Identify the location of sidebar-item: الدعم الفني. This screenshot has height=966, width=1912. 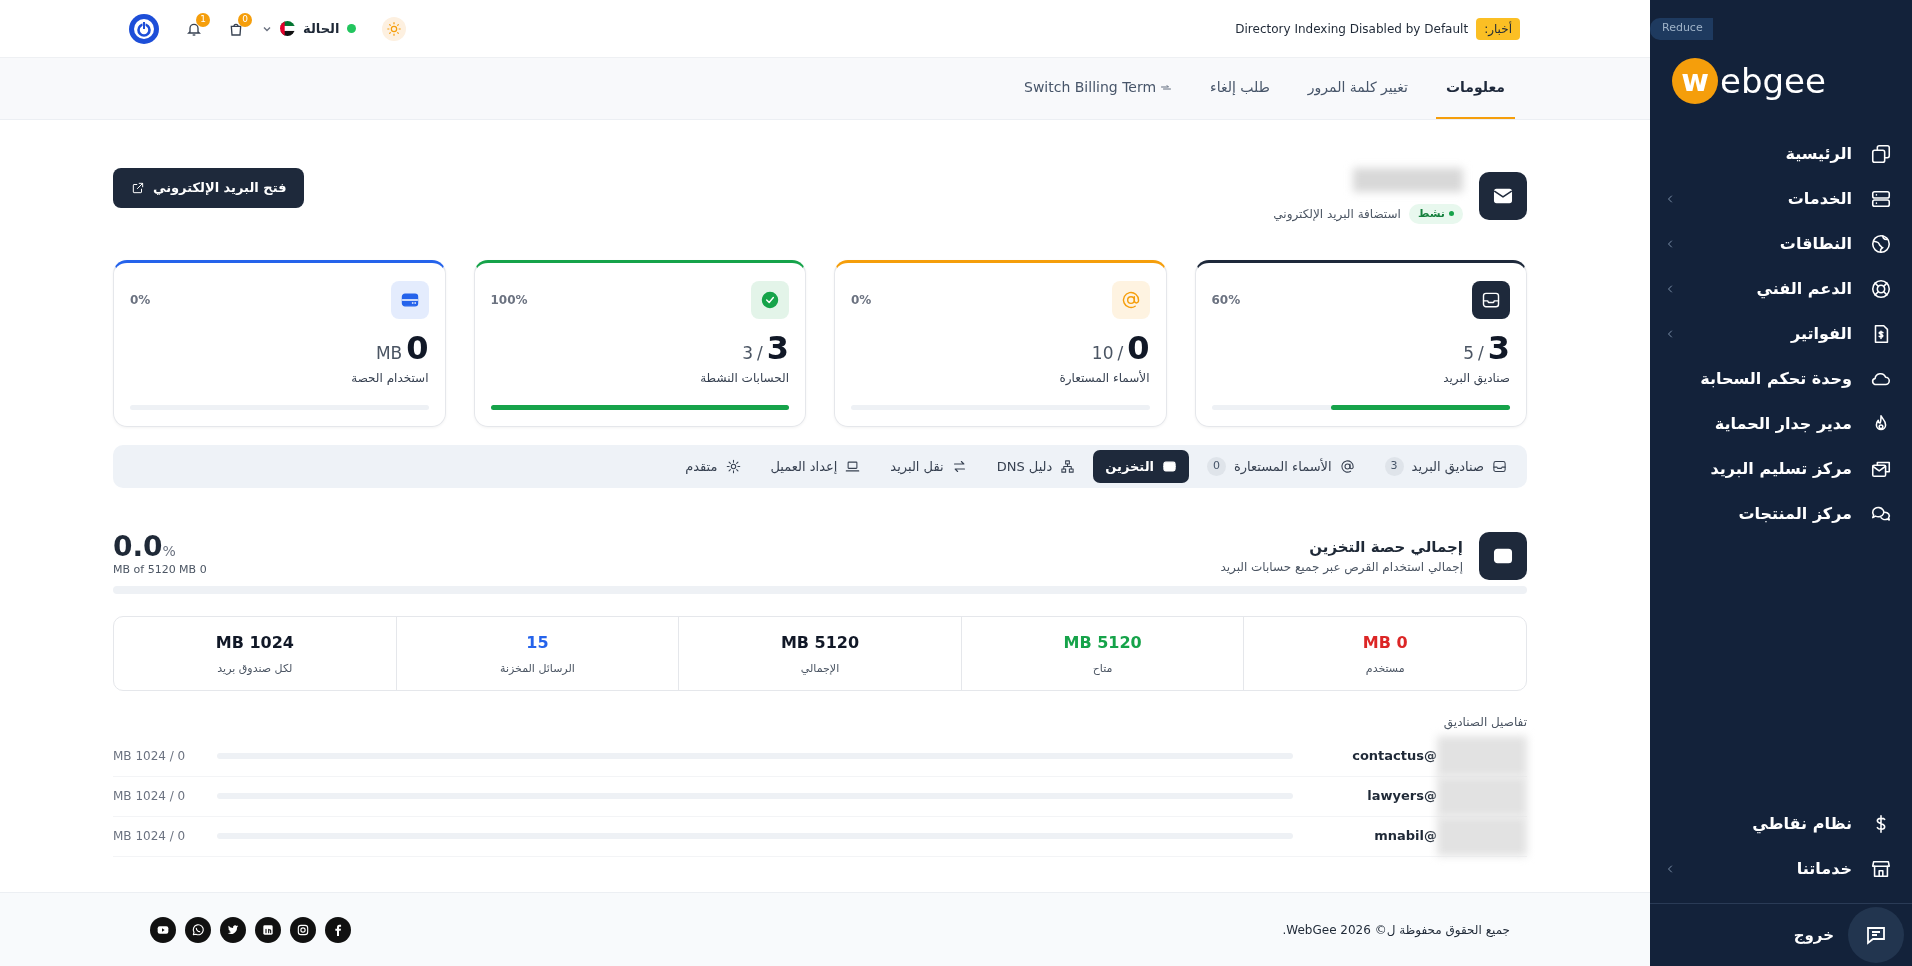
(1781, 289).